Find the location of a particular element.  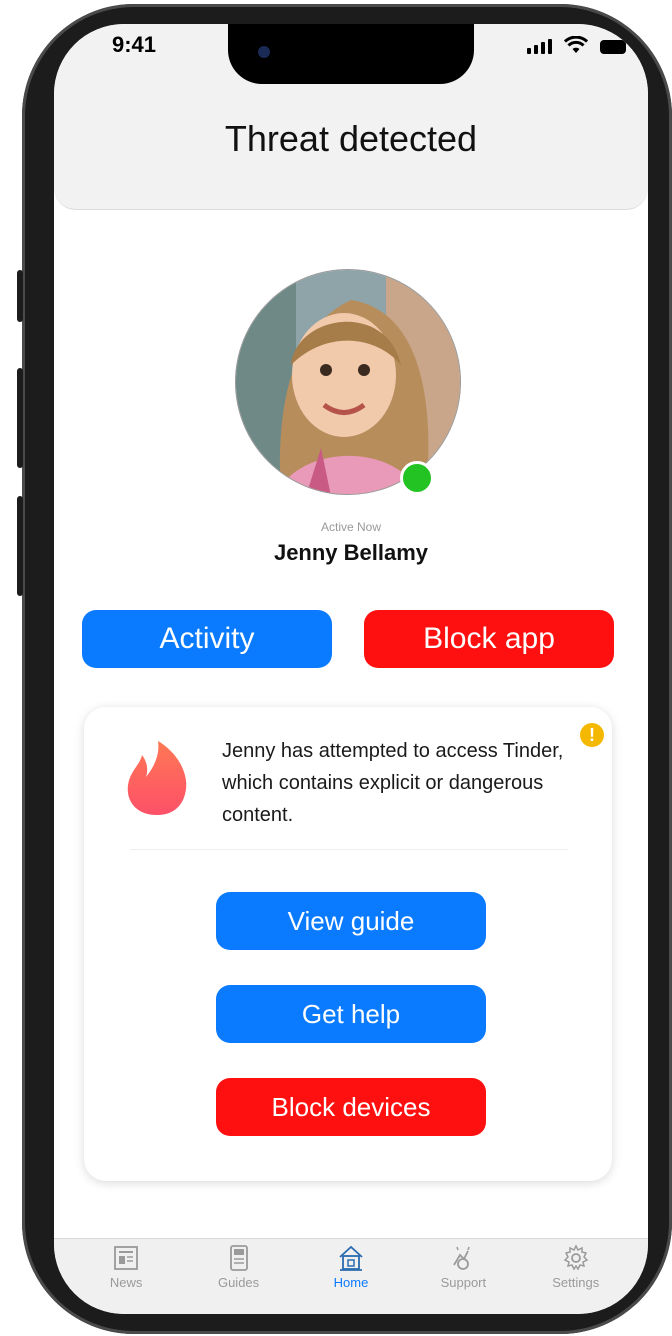

tab-guides: Guides is located at coordinates (239, 1276).